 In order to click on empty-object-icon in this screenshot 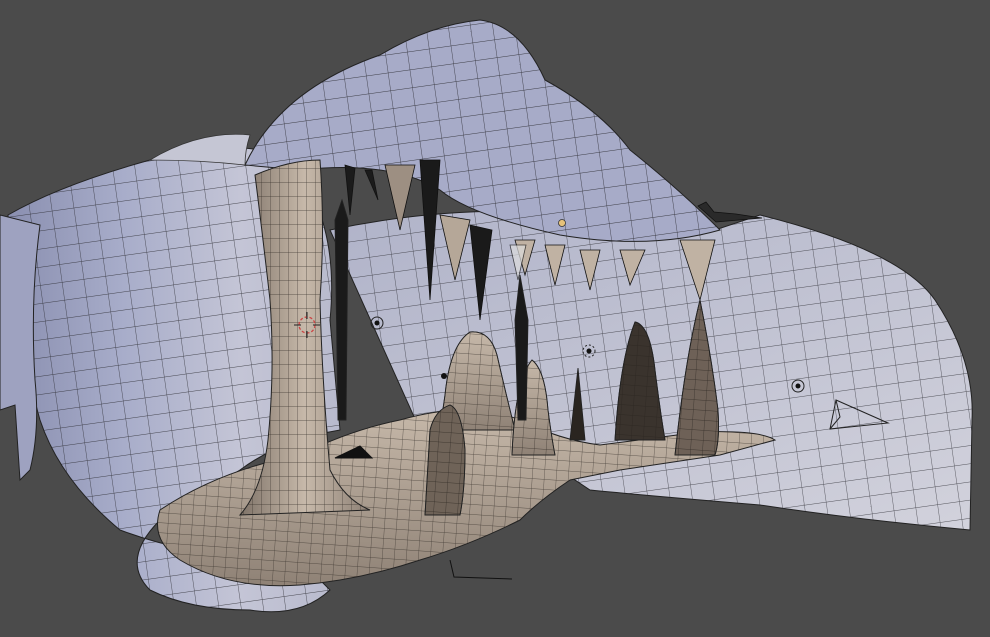, I will do `click(444, 376)`.